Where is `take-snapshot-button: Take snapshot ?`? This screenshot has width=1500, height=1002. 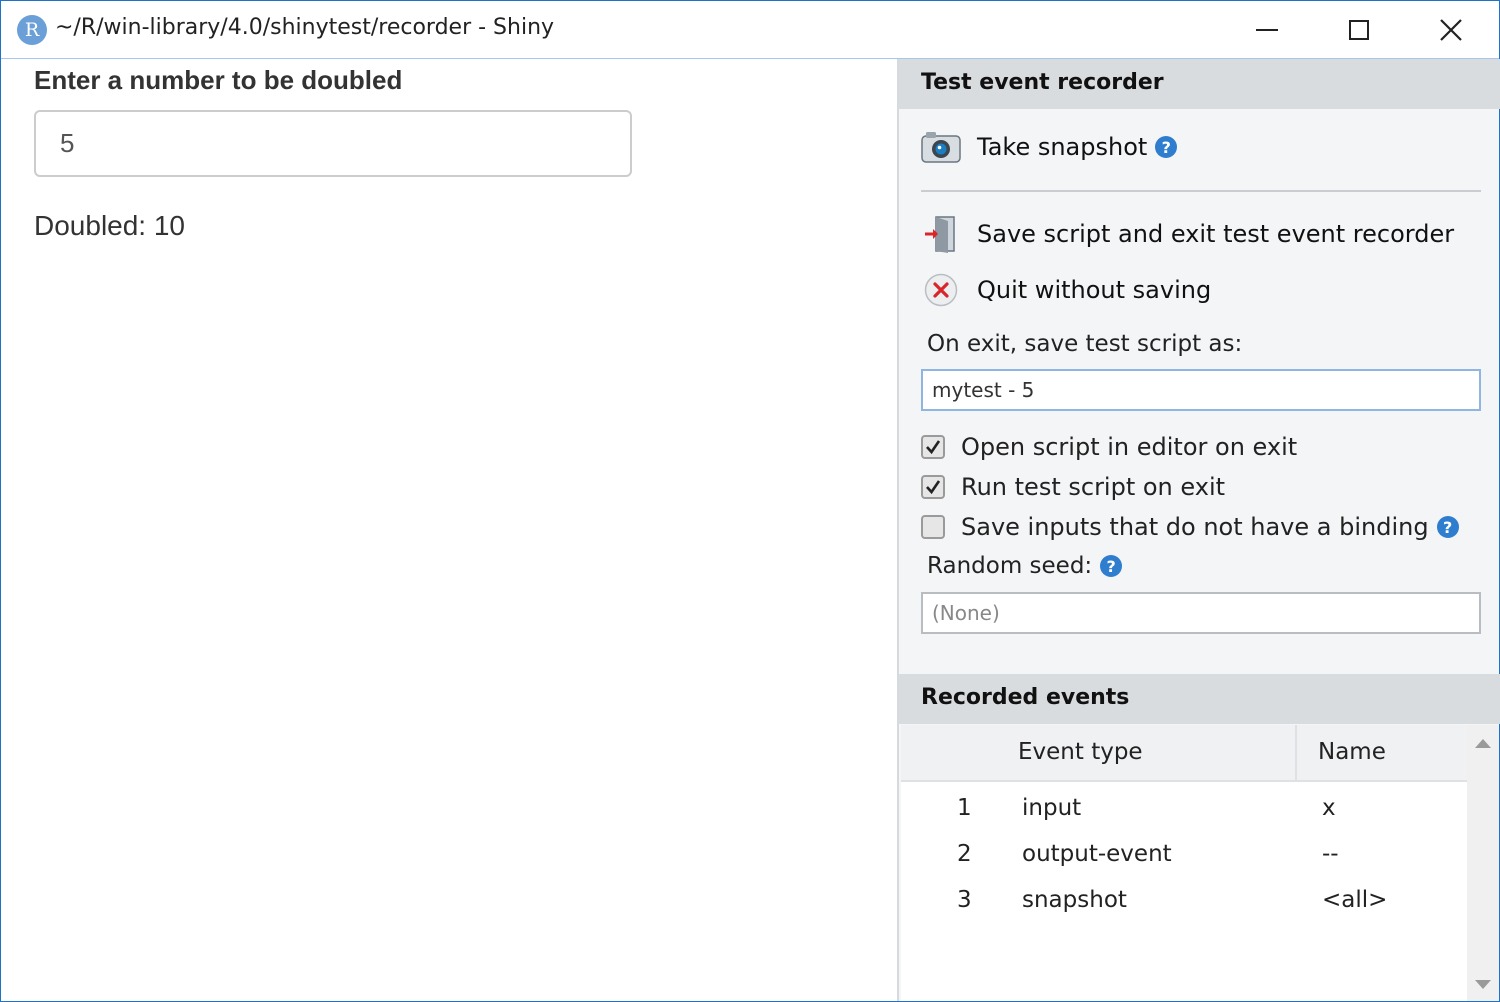
take-snapshot-button: Take snapshot ? is located at coordinates (1049, 147).